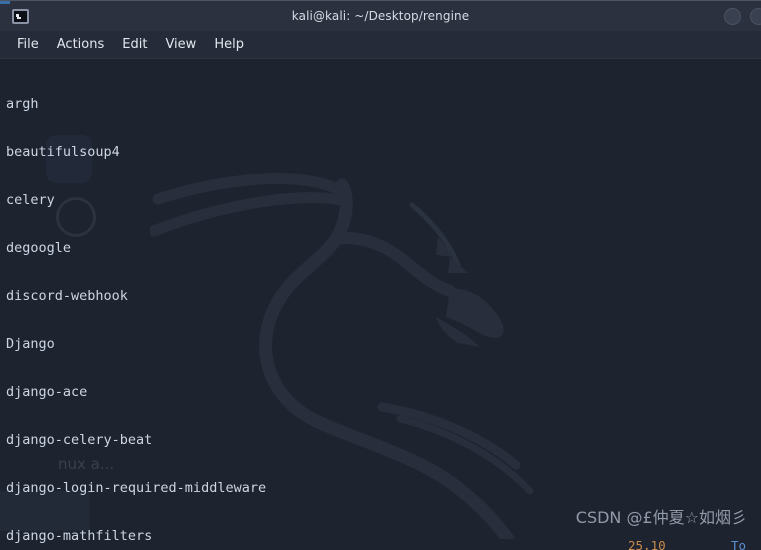 Image resolution: width=761 pixels, height=550 pixels. Describe the element at coordinates (732, 16) in the screenshot. I see `minimize-button` at that location.